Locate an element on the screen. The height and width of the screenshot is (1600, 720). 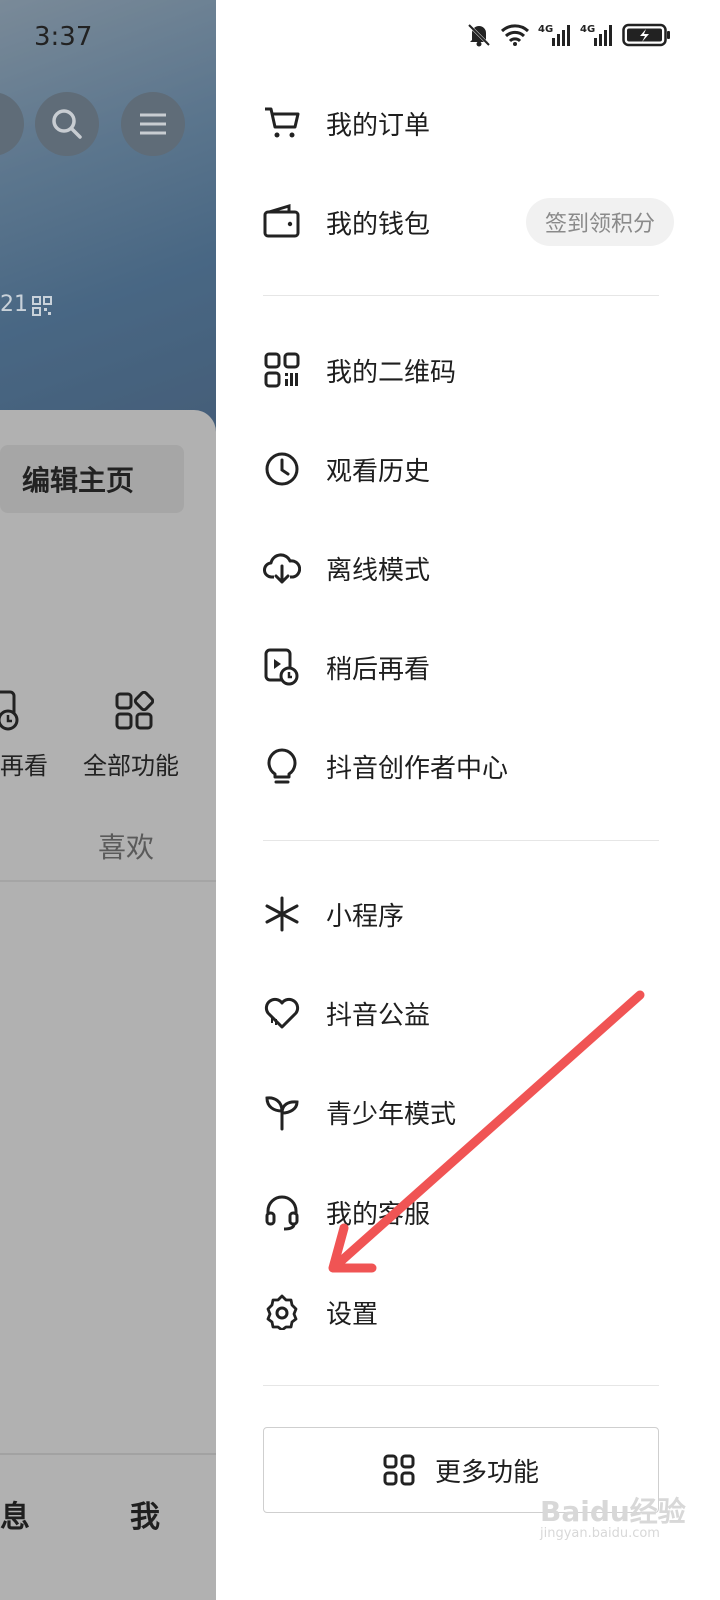
watermark-url: jingyan.baidu.com is located at coordinates (600, 1533).